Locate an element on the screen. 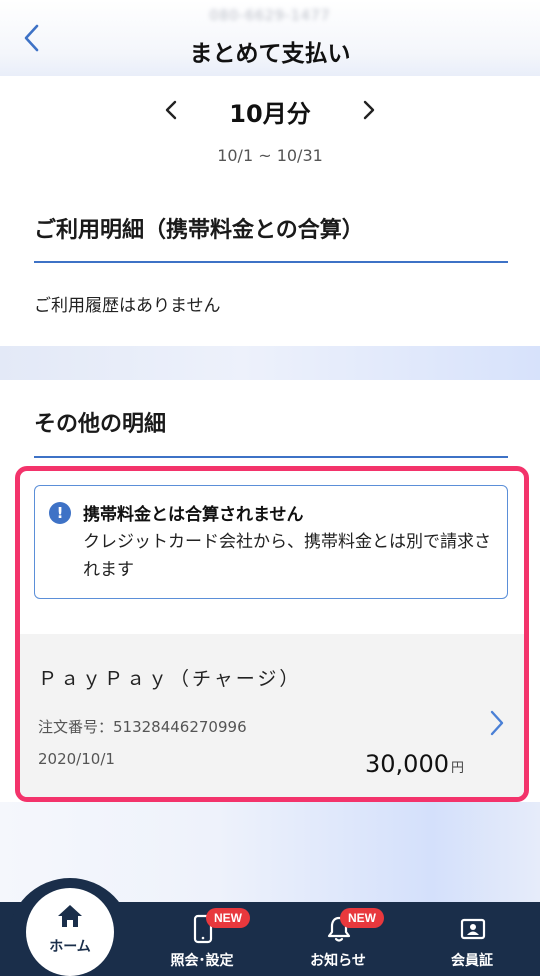  other-section-title: その他の明細 is located at coordinates (100, 424).